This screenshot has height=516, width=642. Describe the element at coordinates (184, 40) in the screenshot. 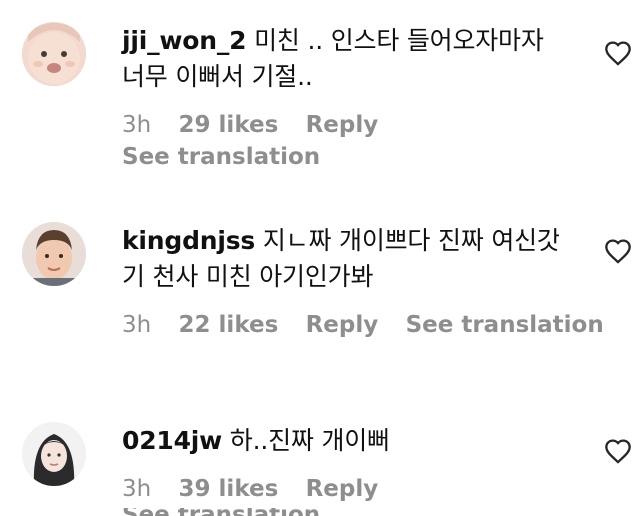

I see `comment-username: jji_won_2` at that location.